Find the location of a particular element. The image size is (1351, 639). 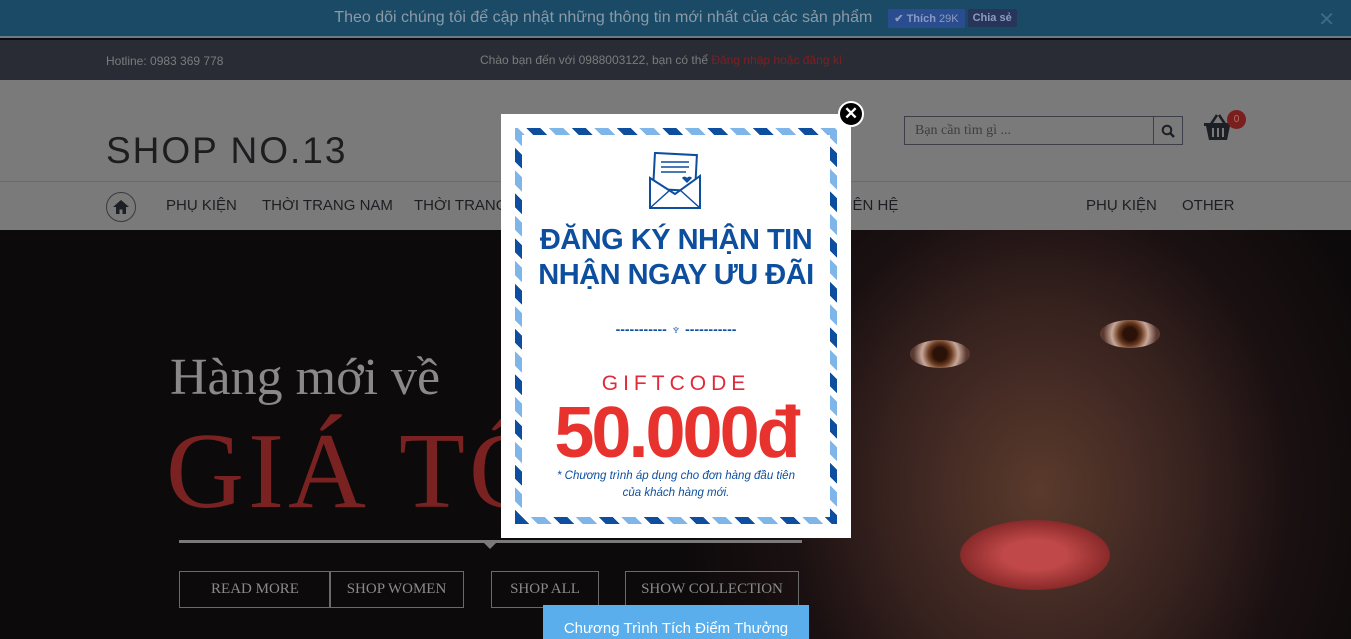

welcome-label: Chào bạn đến với 0988003122, bạn có thể is located at coordinates (596, 60).